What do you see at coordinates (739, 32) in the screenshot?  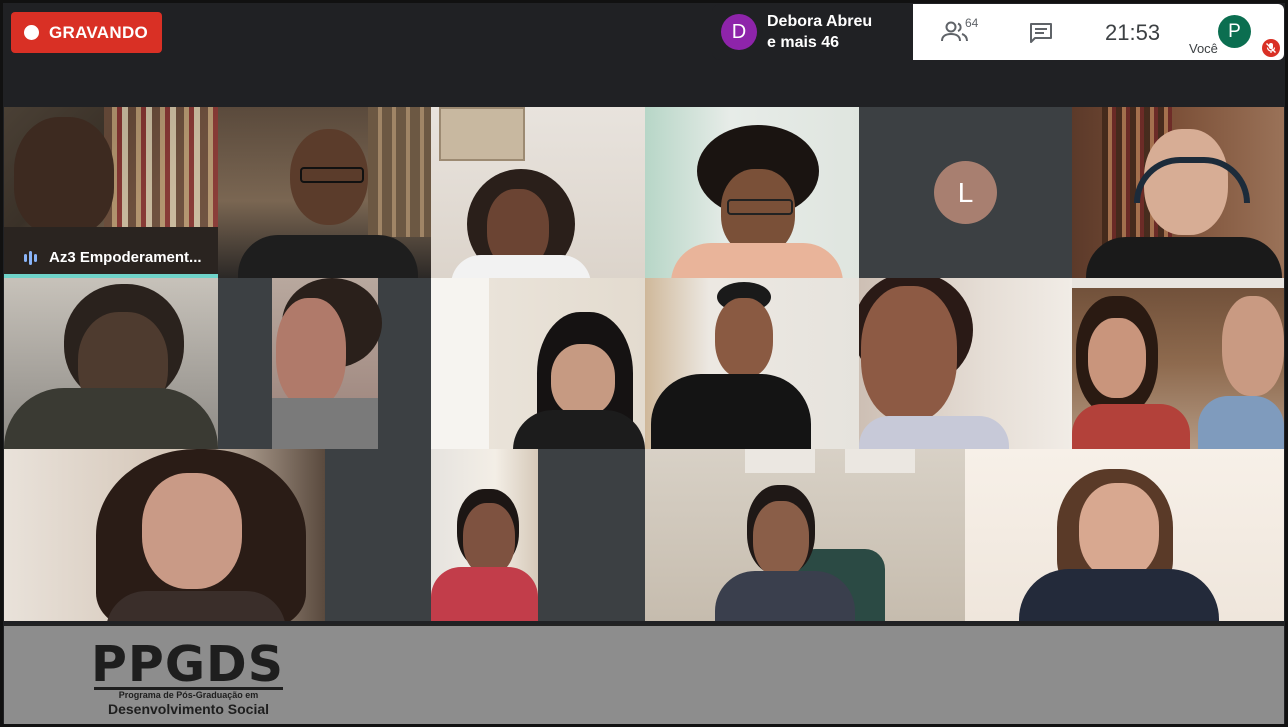 I see `speaker-avatar: D` at bounding box center [739, 32].